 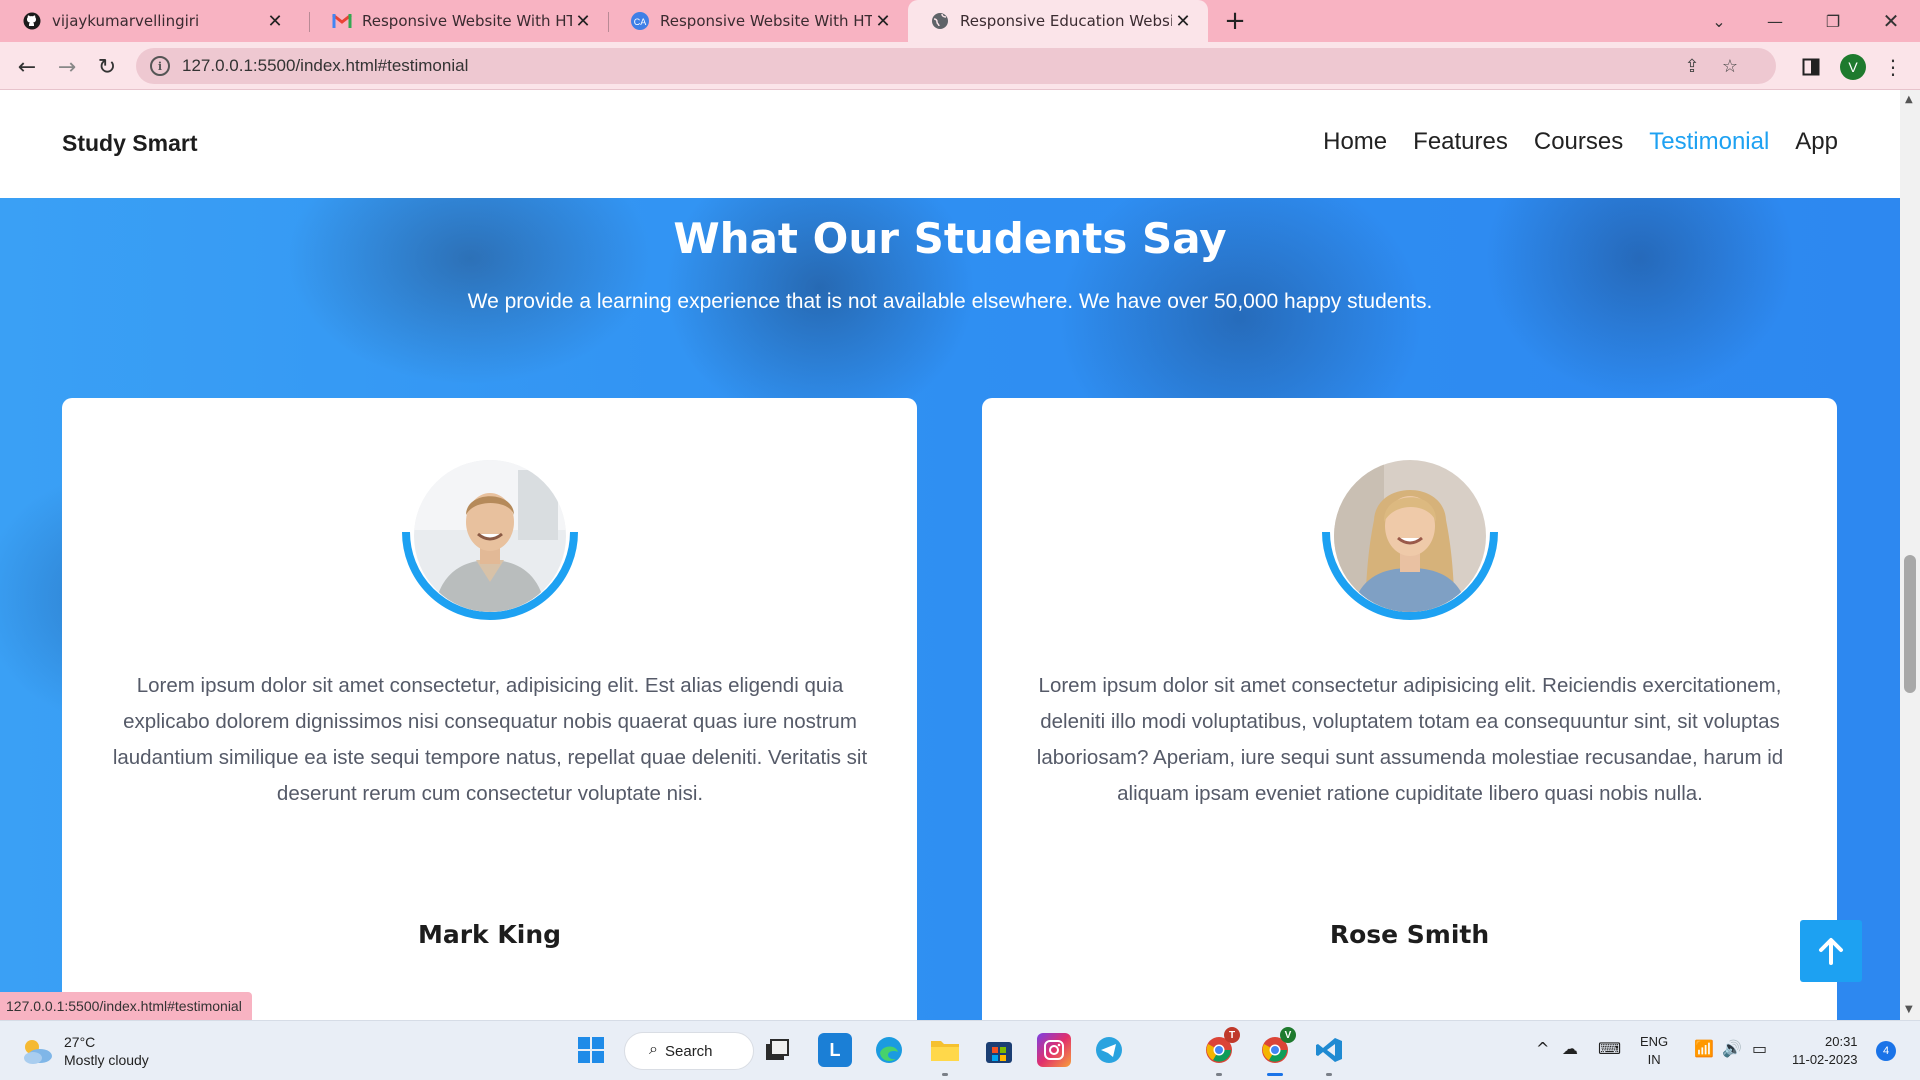 I want to click on tab-label: vijaykumarvellingiri, so click(x=126, y=21).